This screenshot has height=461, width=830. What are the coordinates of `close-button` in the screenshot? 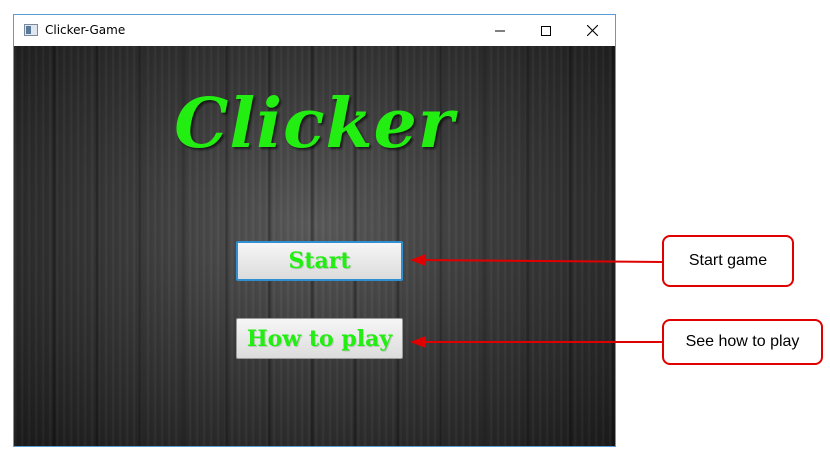 It's located at (592, 30).